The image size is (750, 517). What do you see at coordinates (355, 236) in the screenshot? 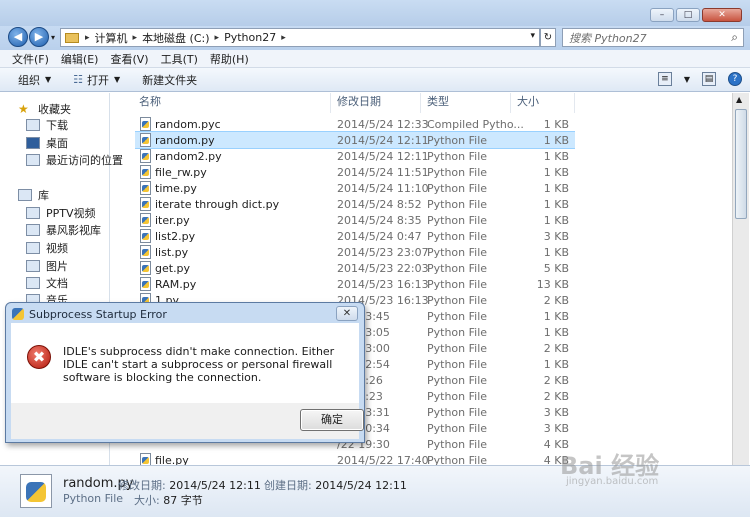
I see `file-row: list2.py 2014/5/24 0:47 Python File 3 KB` at bounding box center [355, 236].